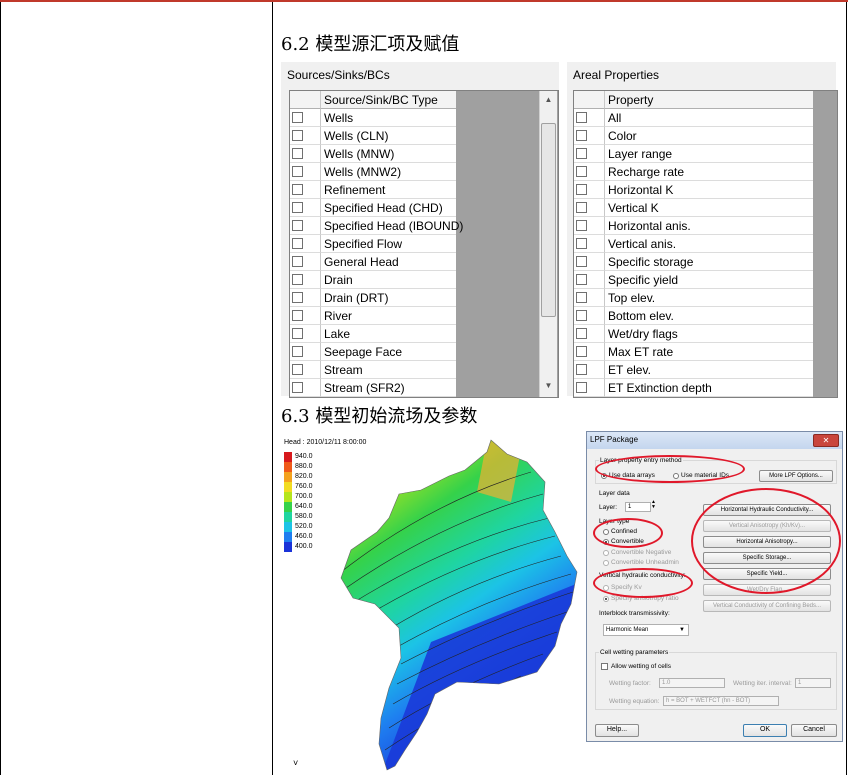 The image size is (848, 775). I want to click on scroll-up-arrow-icon: ▲, so click(548, 100).